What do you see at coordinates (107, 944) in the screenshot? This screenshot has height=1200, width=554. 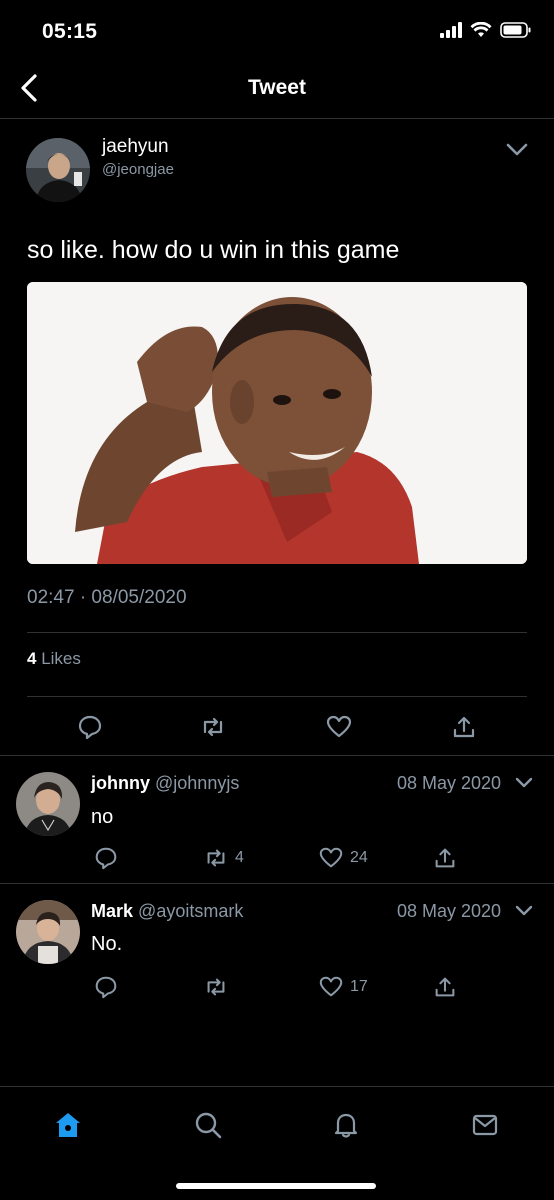 I see `reply-text: No.` at bounding box center [107, 944].